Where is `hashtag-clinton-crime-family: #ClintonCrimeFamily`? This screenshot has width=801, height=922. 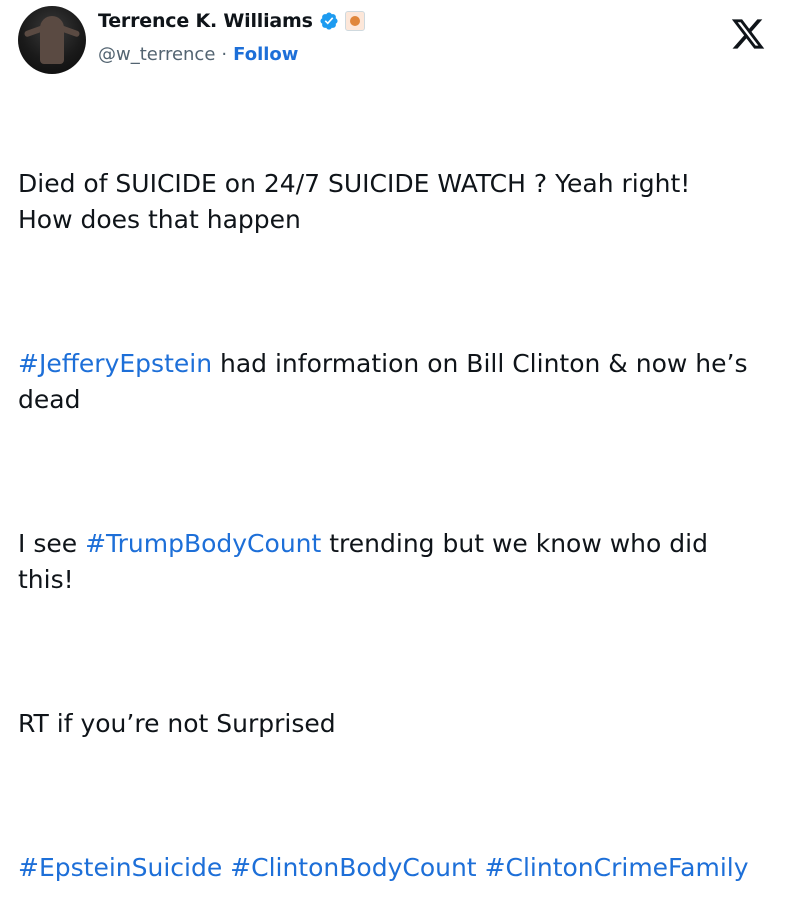 hashtag-clinton-crime-family: #ClintonCrimeFamily is located at coordinates (617, 867).